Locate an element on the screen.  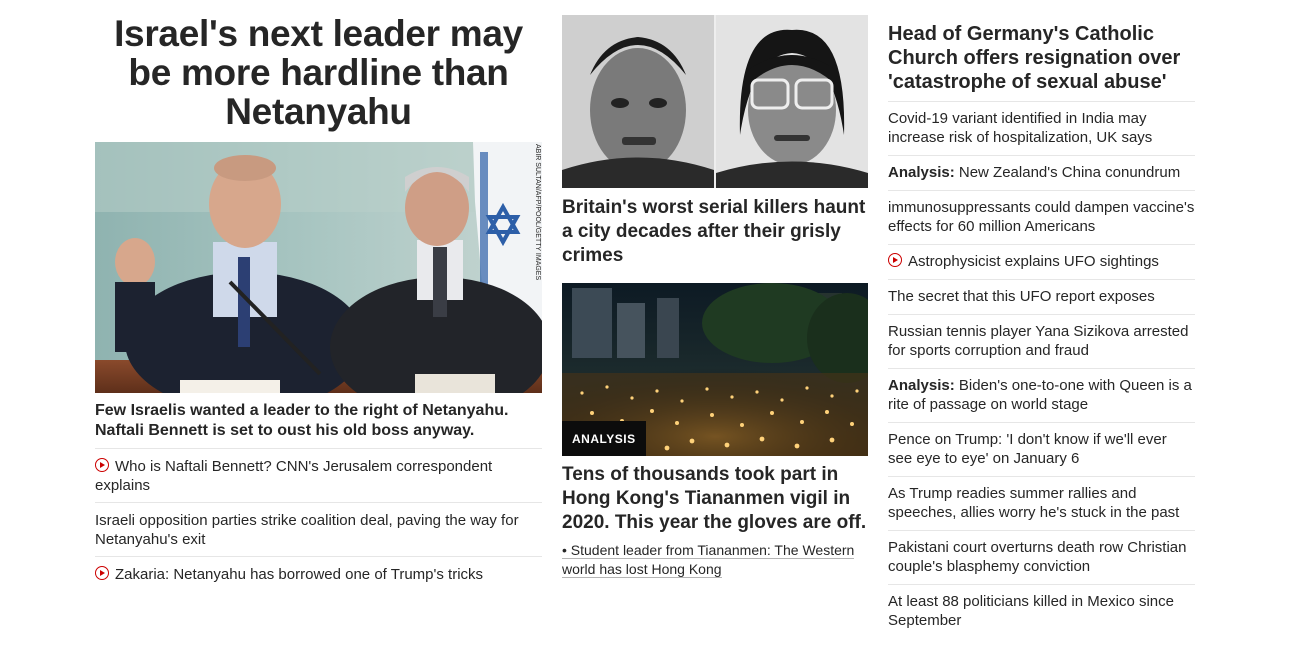
tiananmen-vigil-image: ANALYSIS is located at coordinates (715, 369).